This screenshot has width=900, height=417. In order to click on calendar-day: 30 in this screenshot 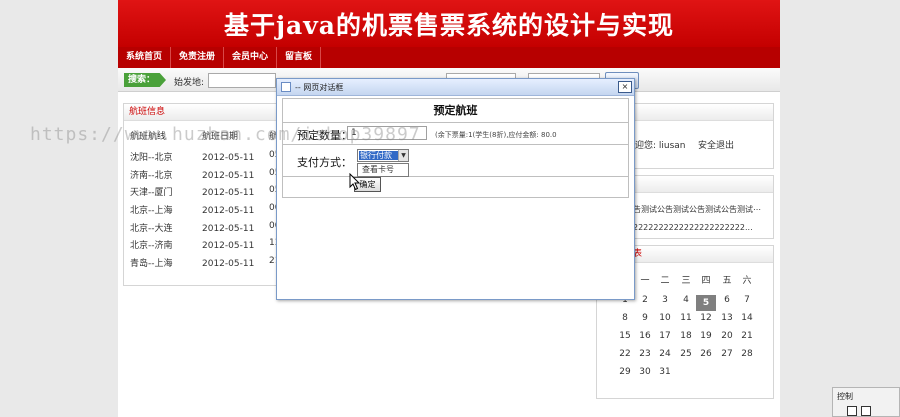, I will do `click(645, 372)`.